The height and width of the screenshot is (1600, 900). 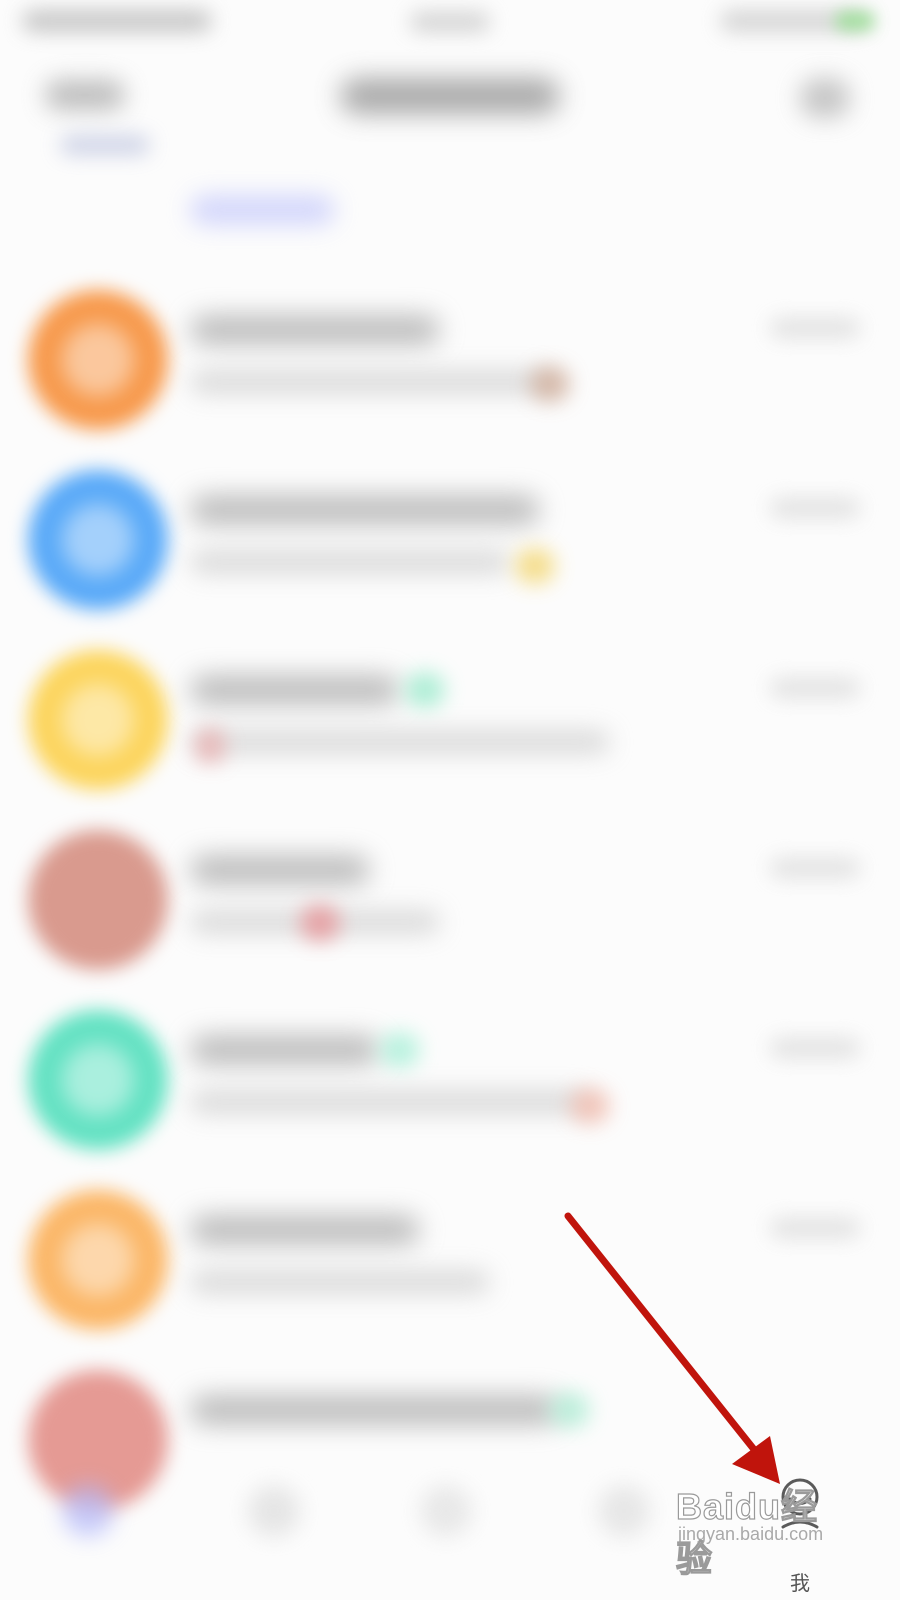 What do you see at coordinates (825, 98) in the screenshot?
I see `nav-right-button-blurred` at bounding box center [825, 98].